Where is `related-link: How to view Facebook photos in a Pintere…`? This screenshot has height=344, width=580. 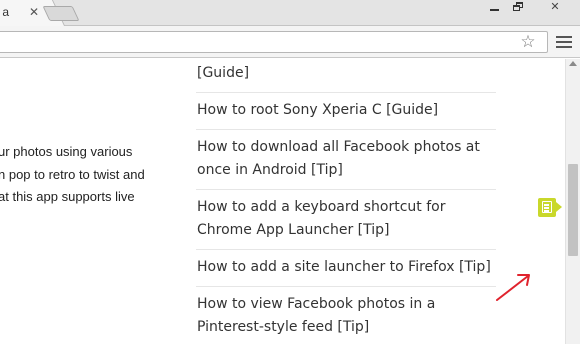
related-link: How to view Facebook photos in a Pintere… is located at coordinates (346, 315).